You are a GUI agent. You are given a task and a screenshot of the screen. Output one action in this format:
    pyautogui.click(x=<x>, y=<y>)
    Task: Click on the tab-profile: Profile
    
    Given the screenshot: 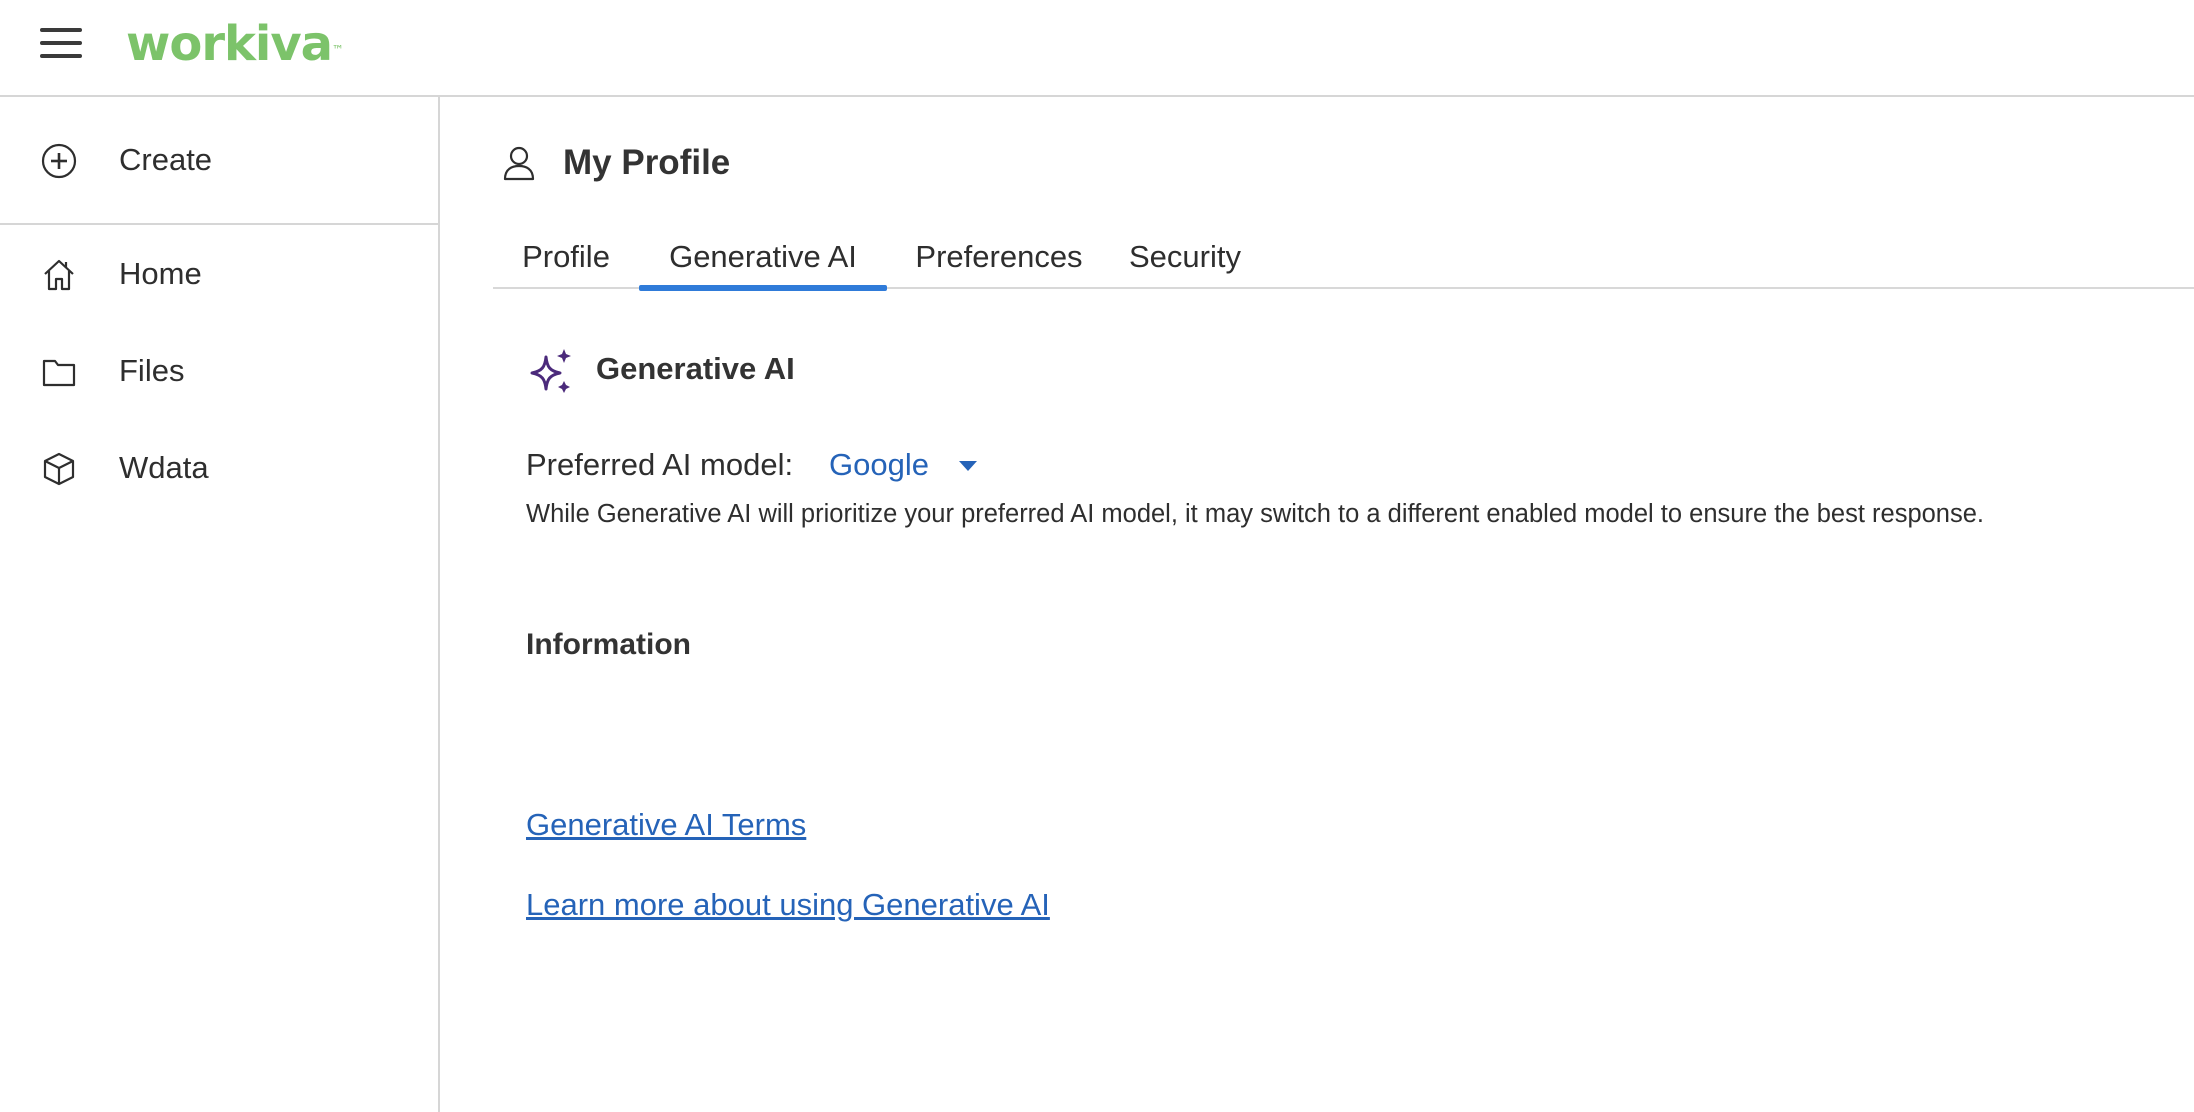 What is the action you would take?
    pyautogui.click(x=566, y=261)
    